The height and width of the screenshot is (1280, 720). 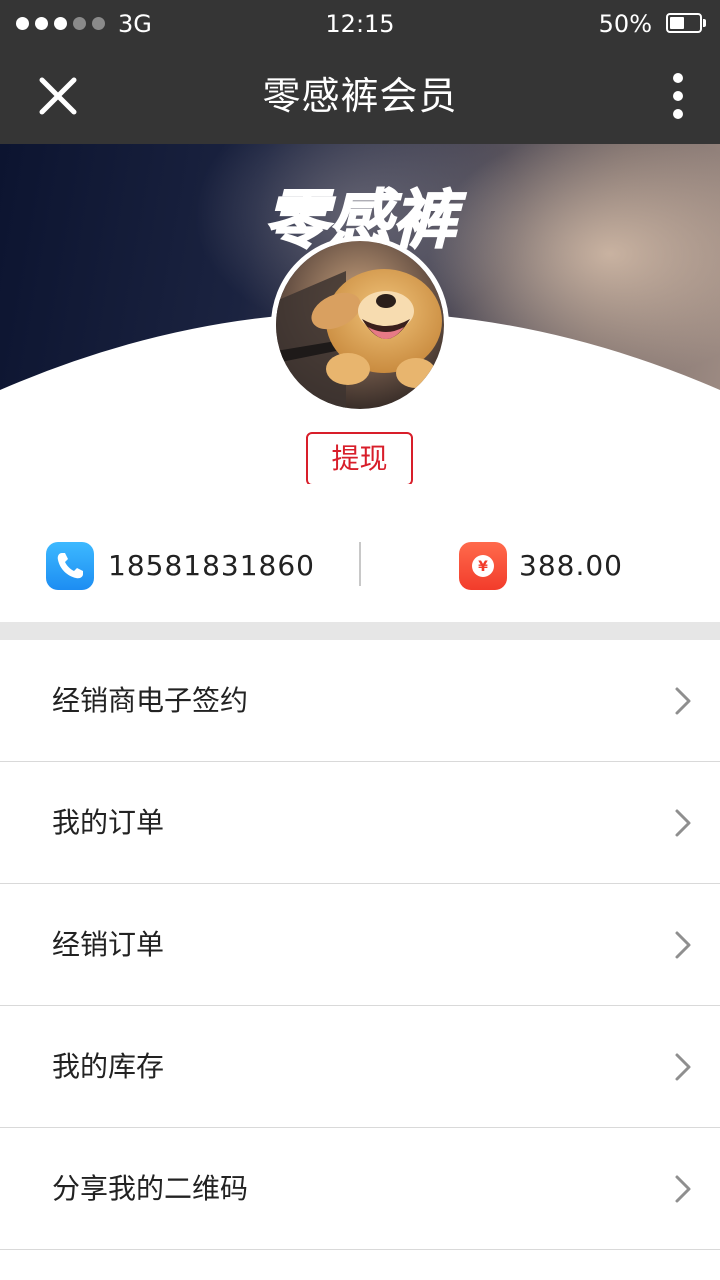 I want to click on currency-symbol: ¥, so click(x=483, y=567).